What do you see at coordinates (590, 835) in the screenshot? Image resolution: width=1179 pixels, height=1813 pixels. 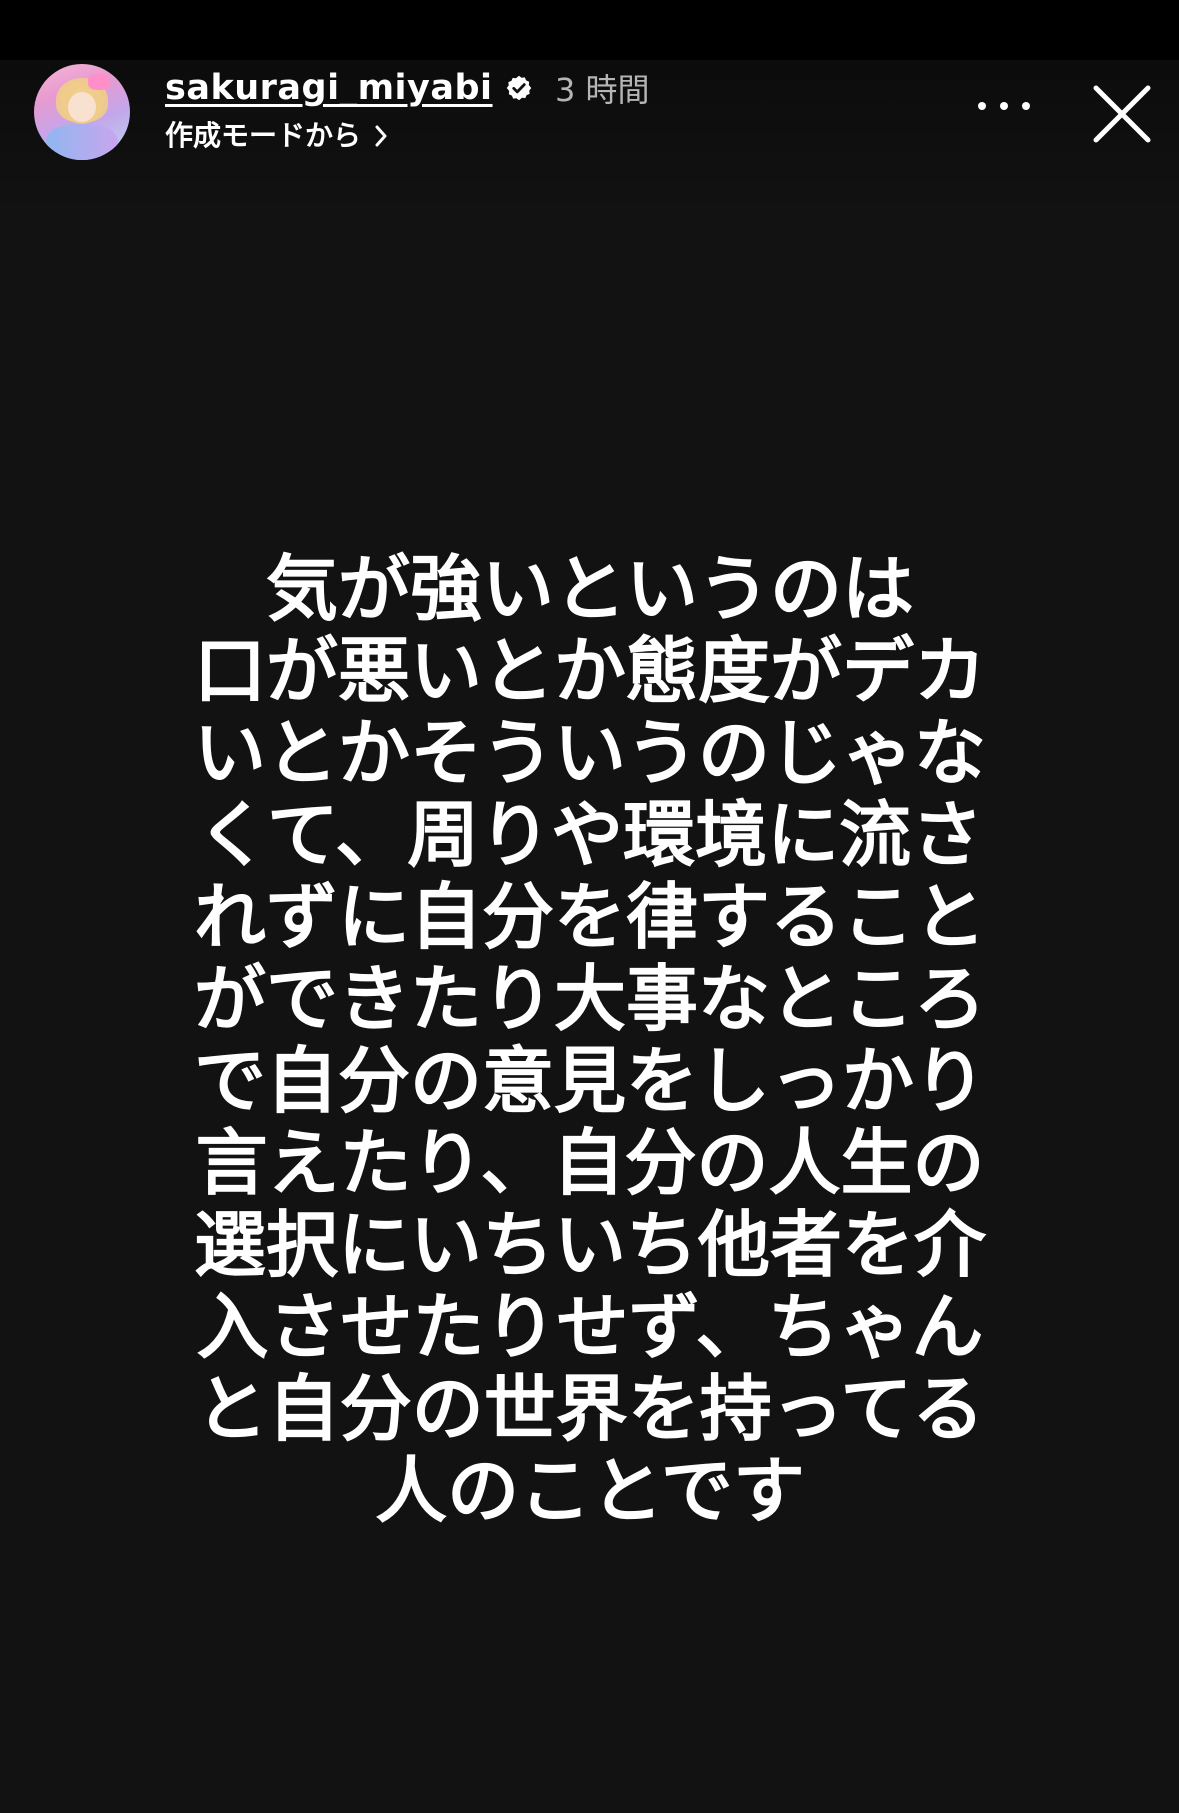 I see `story-text-line: くて、周りや環境に流さ` at bounding box center [590, 835].